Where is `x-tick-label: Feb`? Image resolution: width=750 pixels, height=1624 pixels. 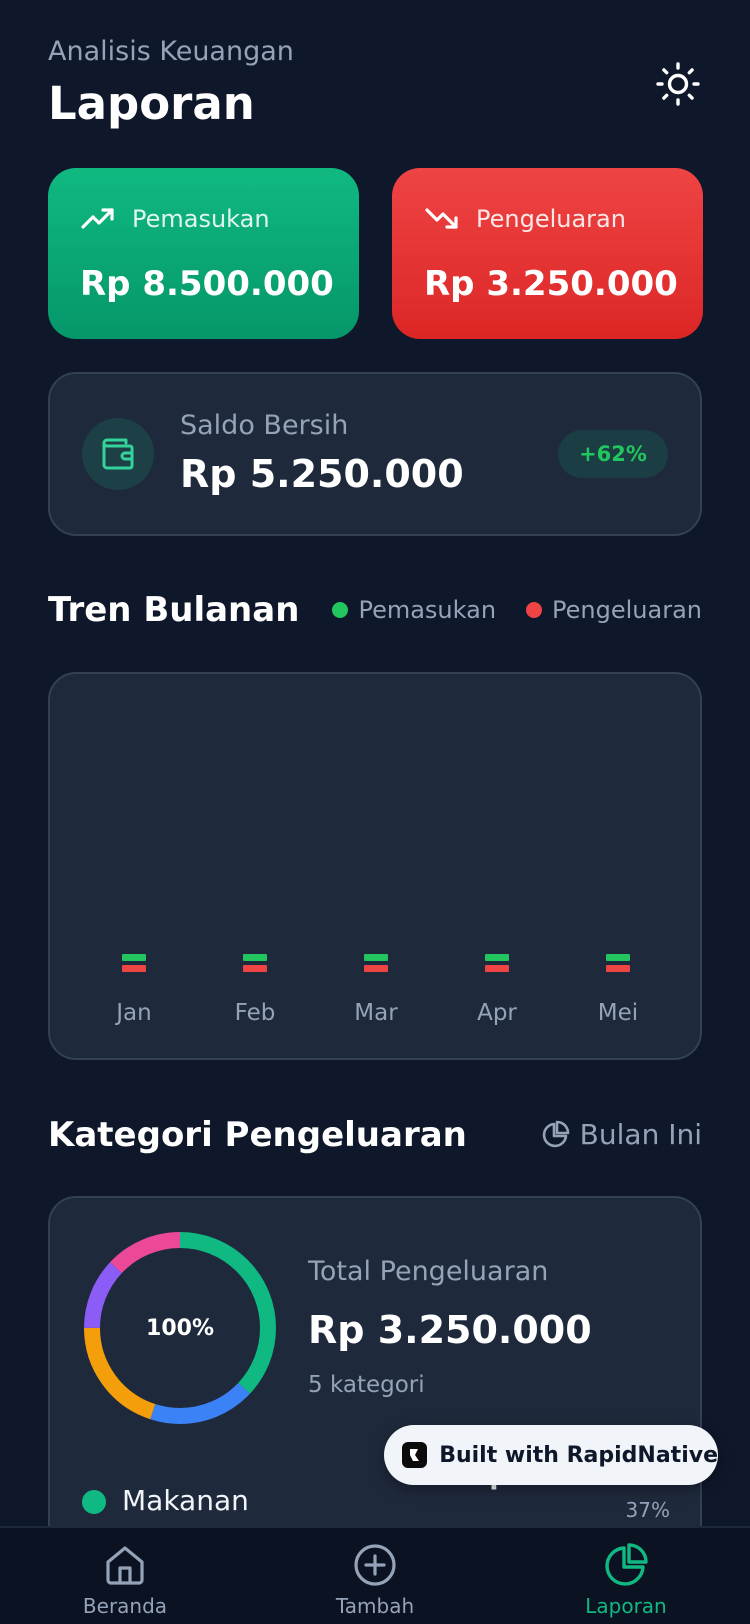 x-tick-label: Feb is located at coordinates (255, 1013).